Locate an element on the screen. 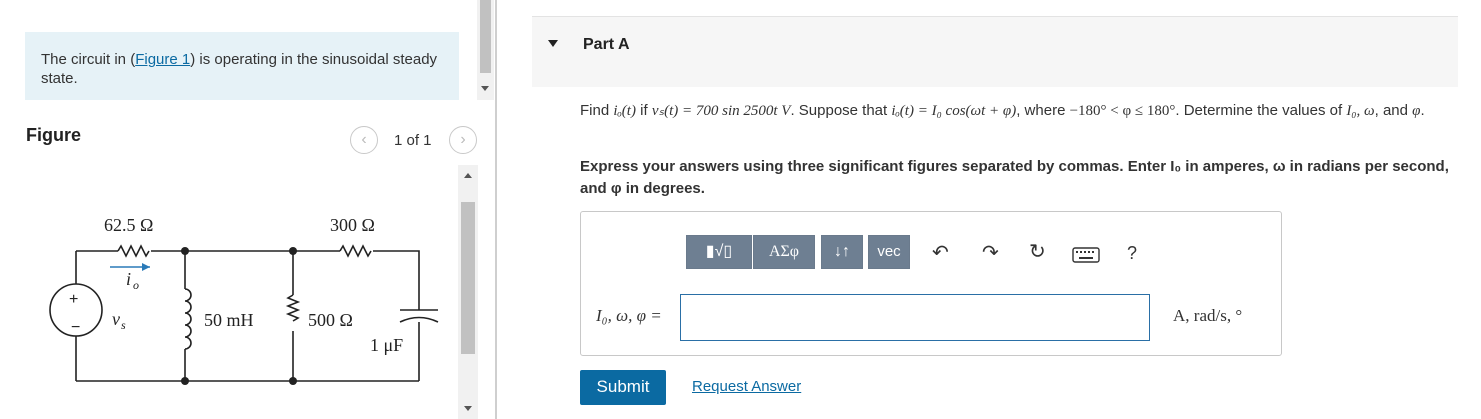 The width and height of the screenshot is (1481, 419). collapse-caret-icon is located at coordinates (553, 43).